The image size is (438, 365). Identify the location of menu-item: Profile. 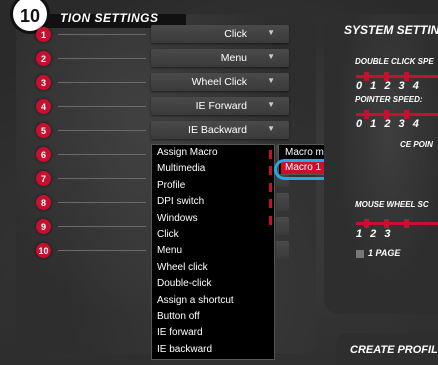
(171, 187).